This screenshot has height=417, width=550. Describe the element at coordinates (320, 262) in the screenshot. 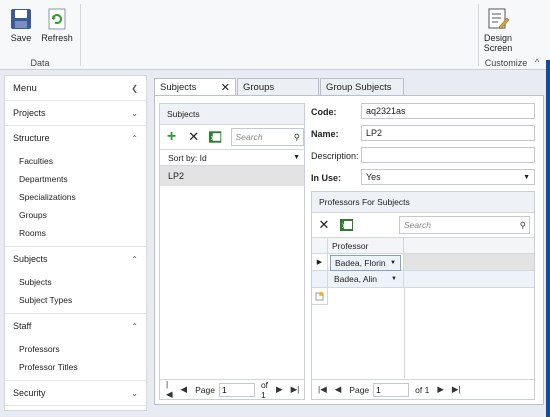

I see `current-row-indicator-icon: ▶` at that location.